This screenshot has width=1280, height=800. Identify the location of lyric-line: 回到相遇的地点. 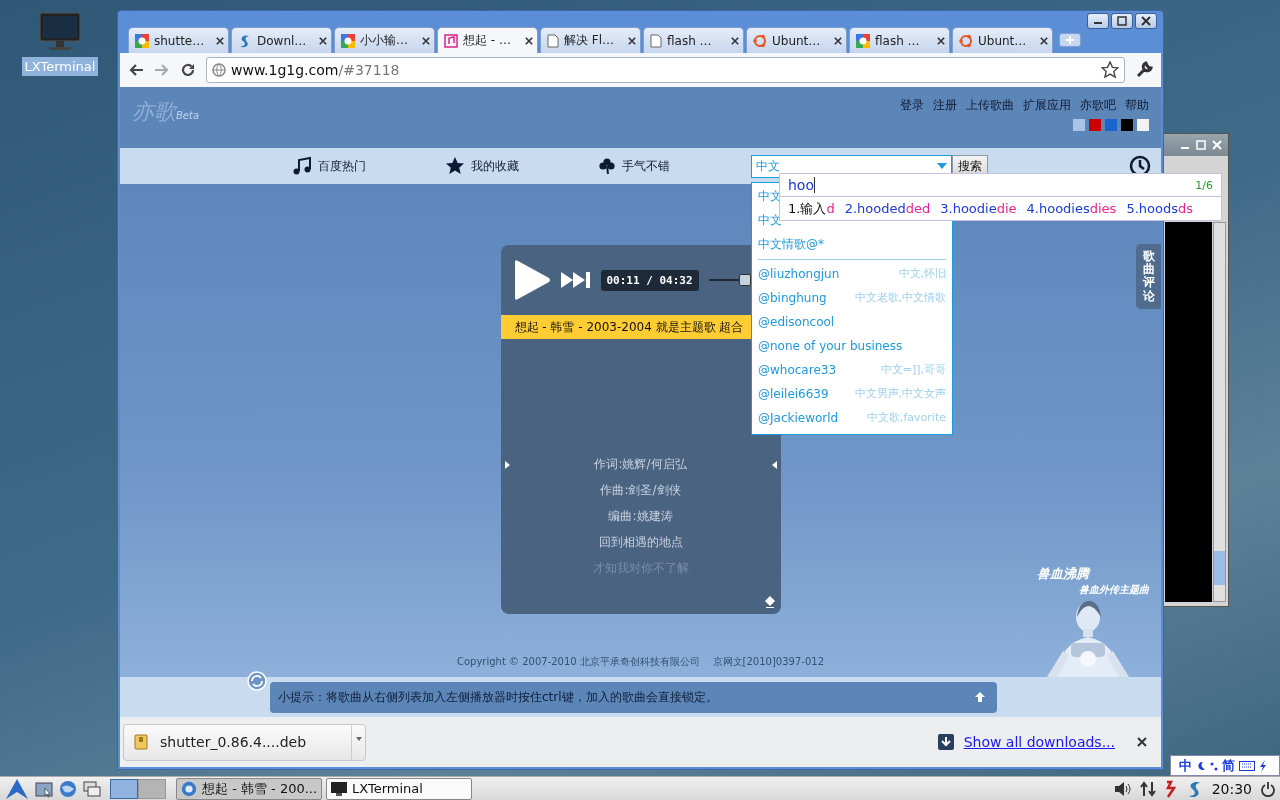
(640, 542).